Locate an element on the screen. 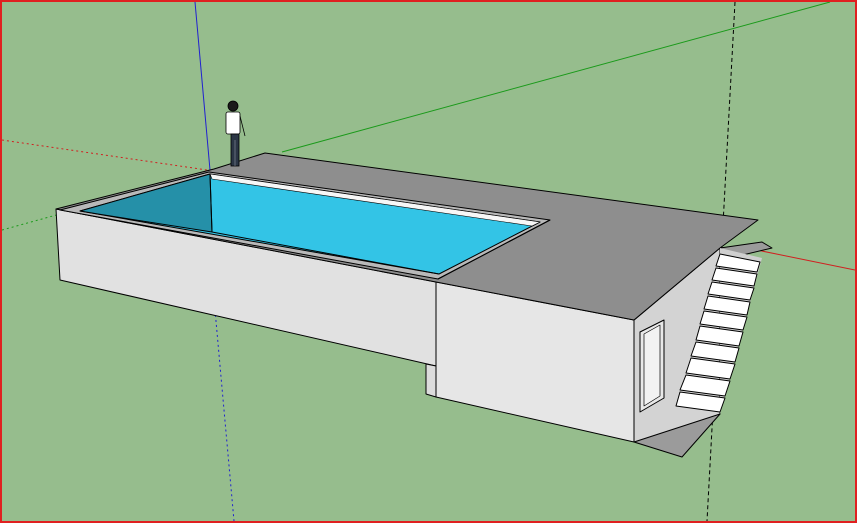  green-axis-dotted is located at coordinates (31, 222).